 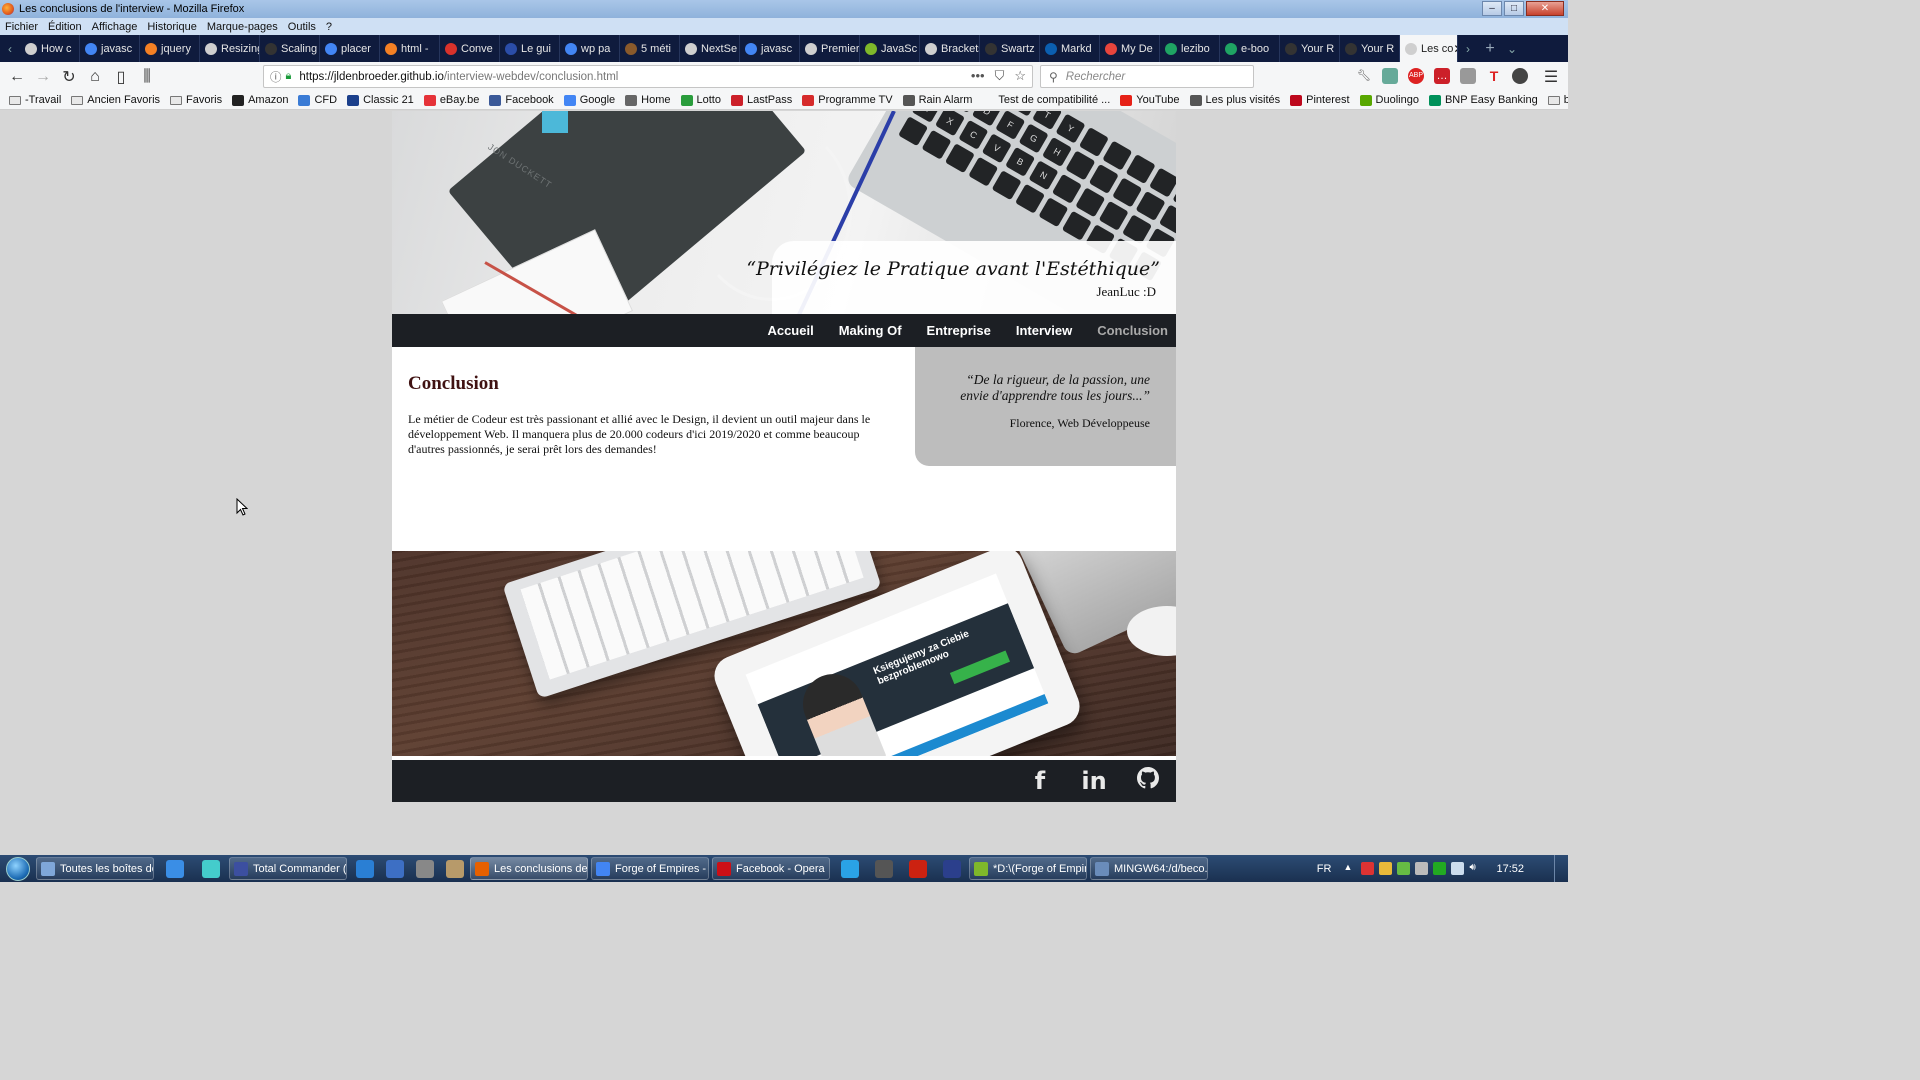 What do you see at coordinates (1416, 76) in the screenshot?
I see `adblock-icon: ABP` at bounding box center [1416, 76].